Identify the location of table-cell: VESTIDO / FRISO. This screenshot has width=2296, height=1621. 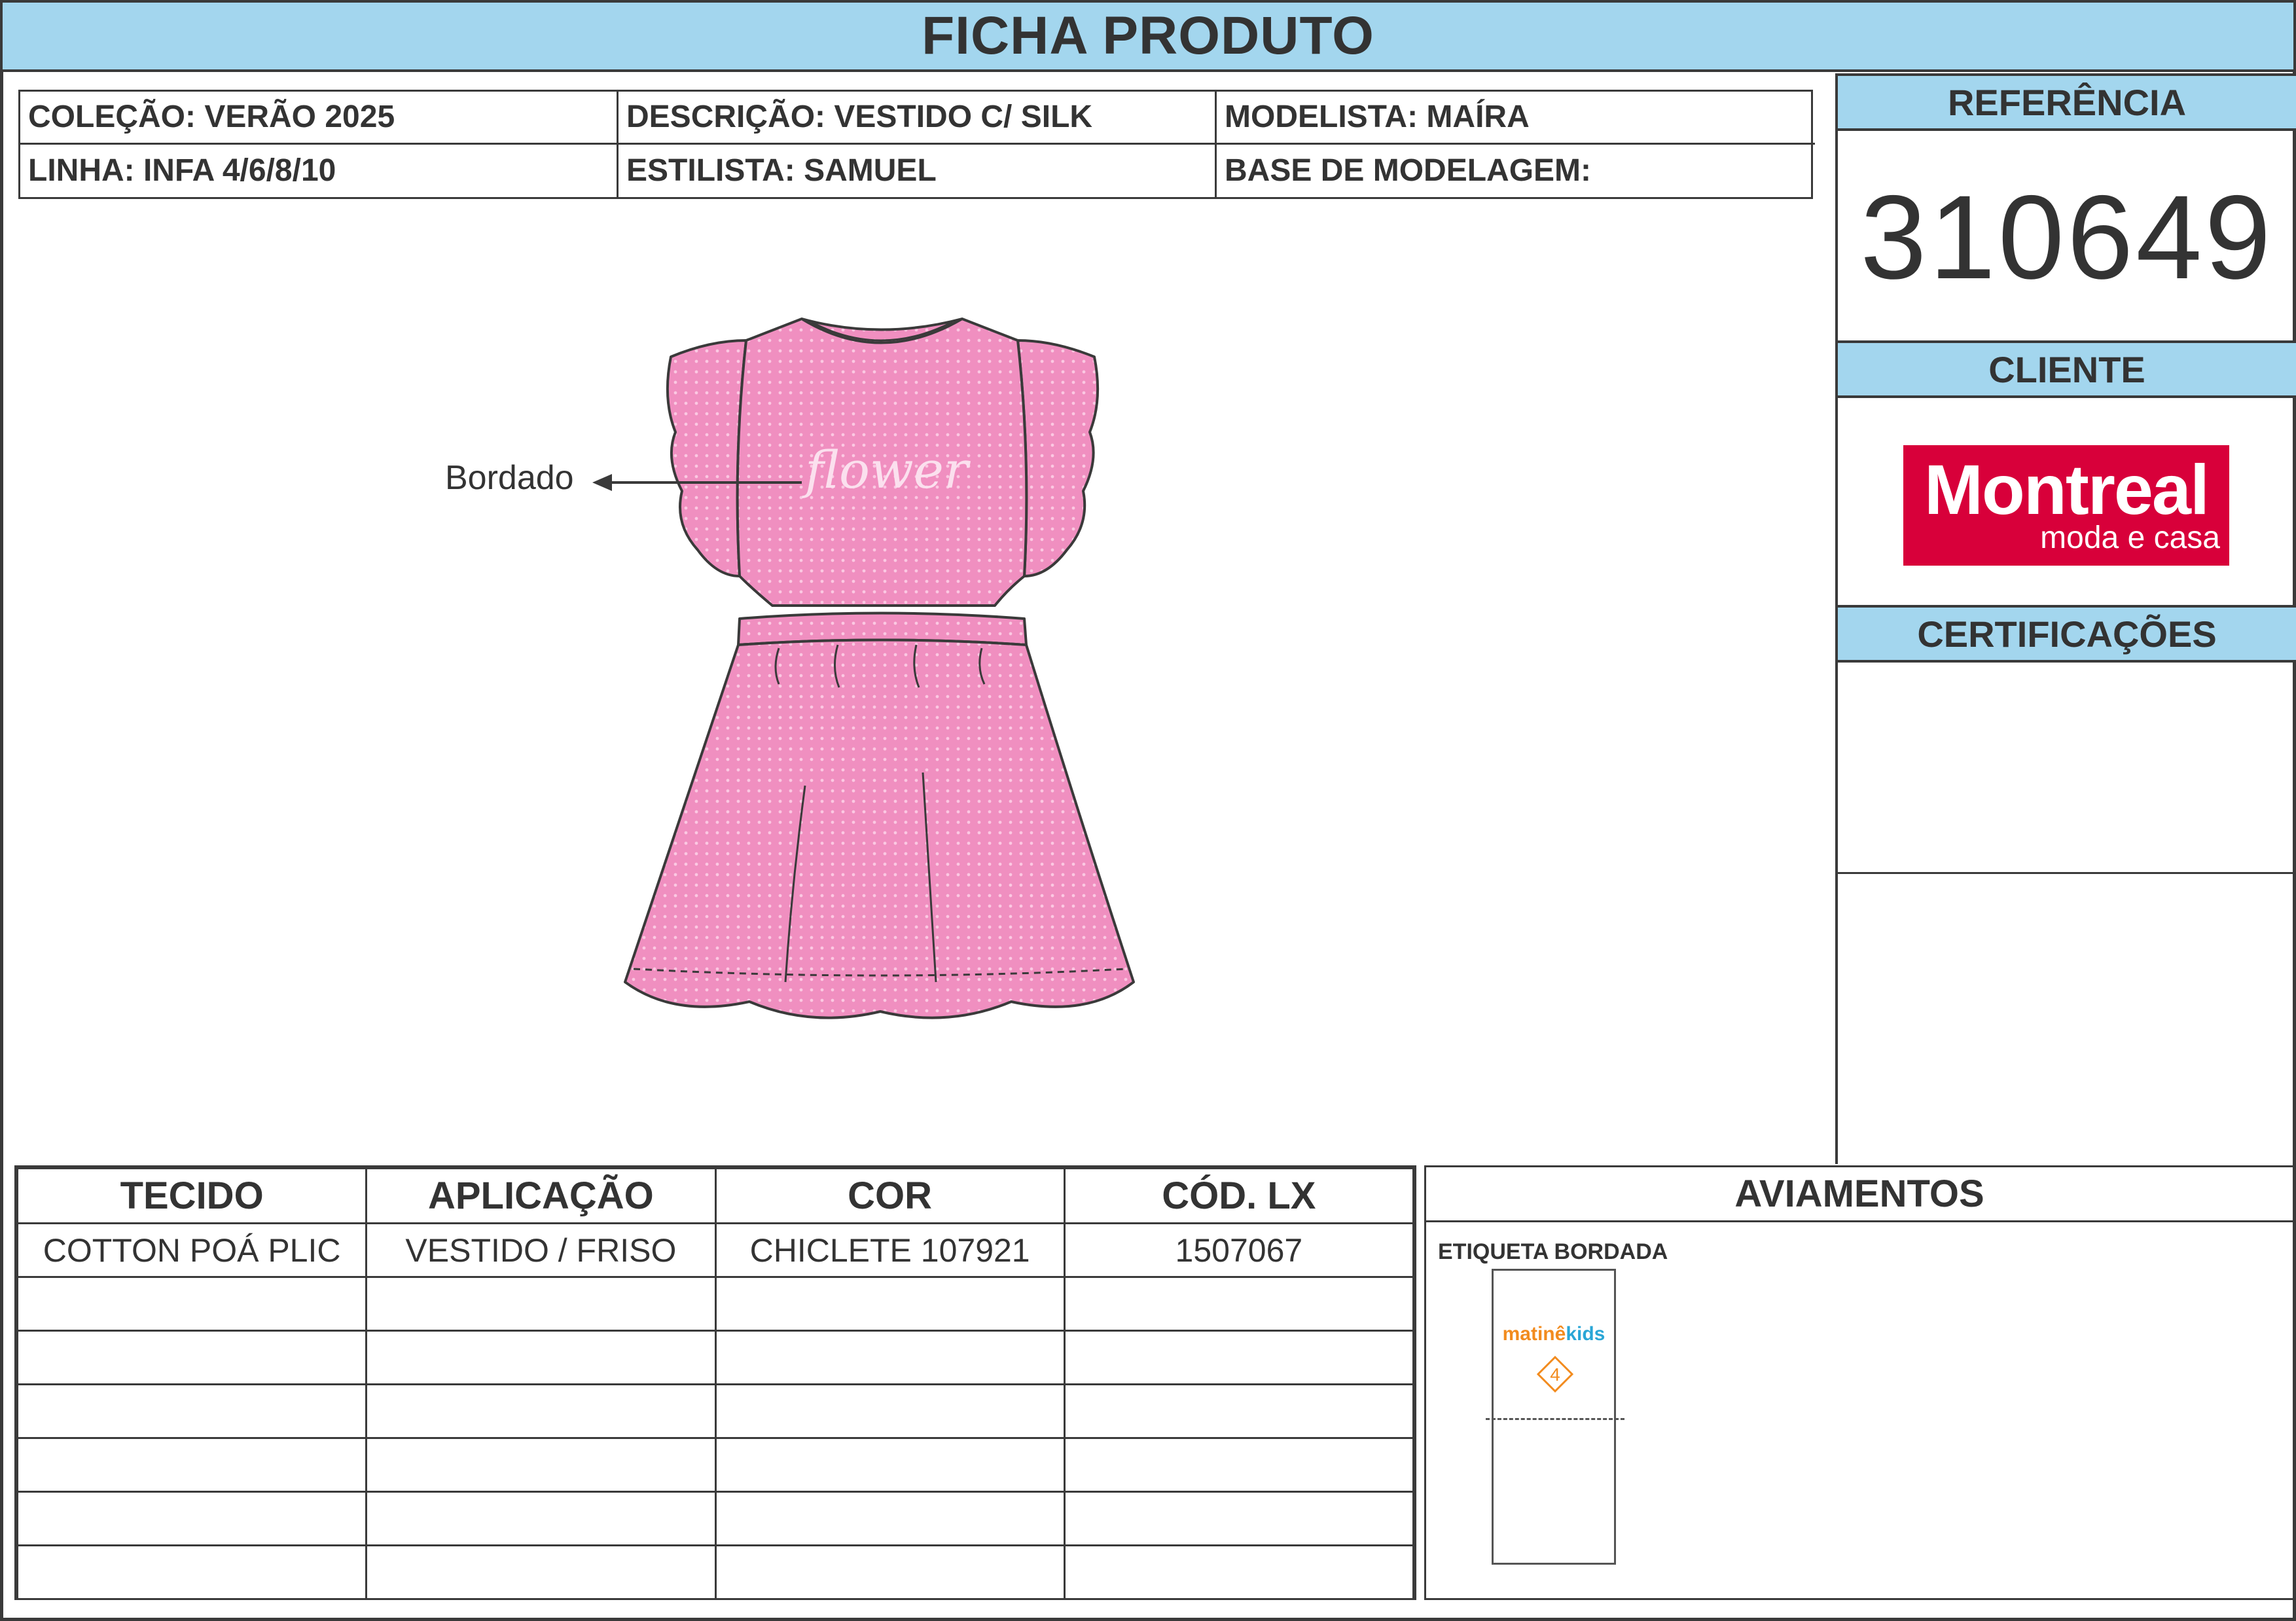
(541, 1250).